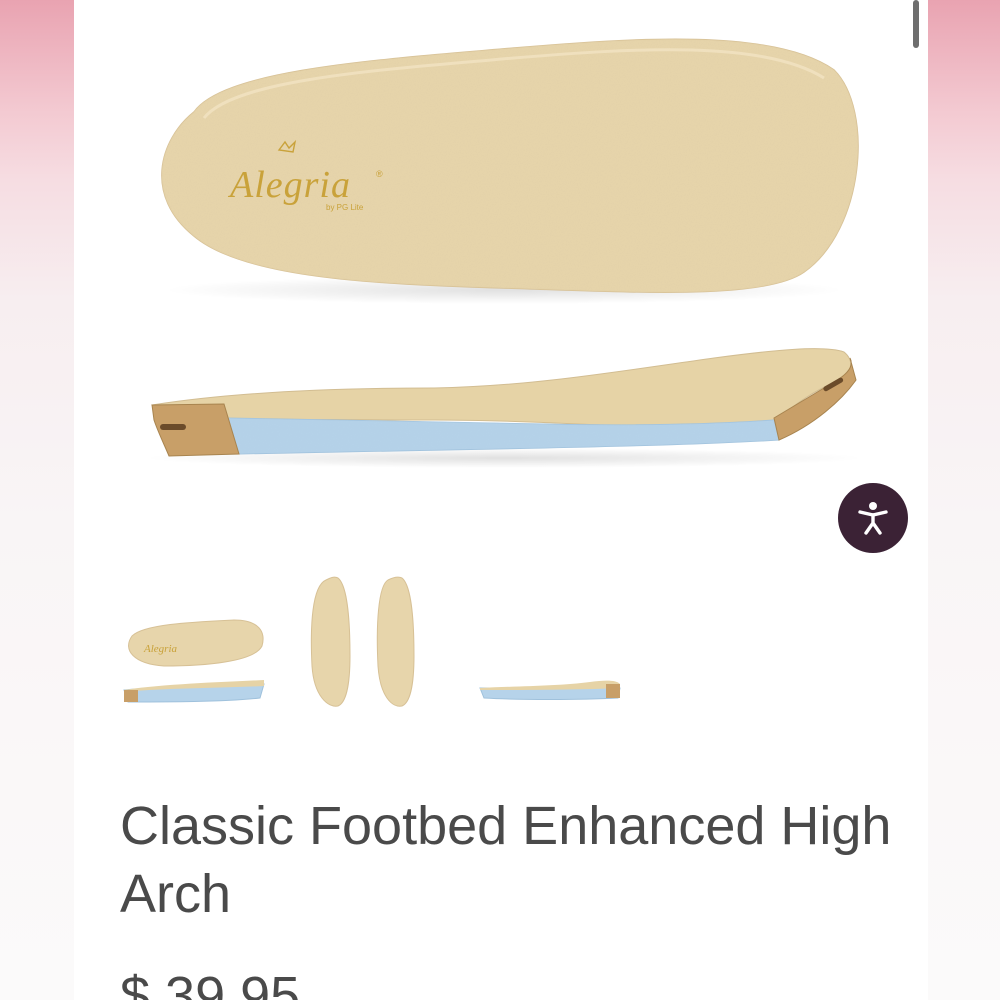 Image resolution: width=1000 pixels, height=1000 pixels. I want to click on product-title: Classic Footbed Enhanced High Arch, so click(506, 860).